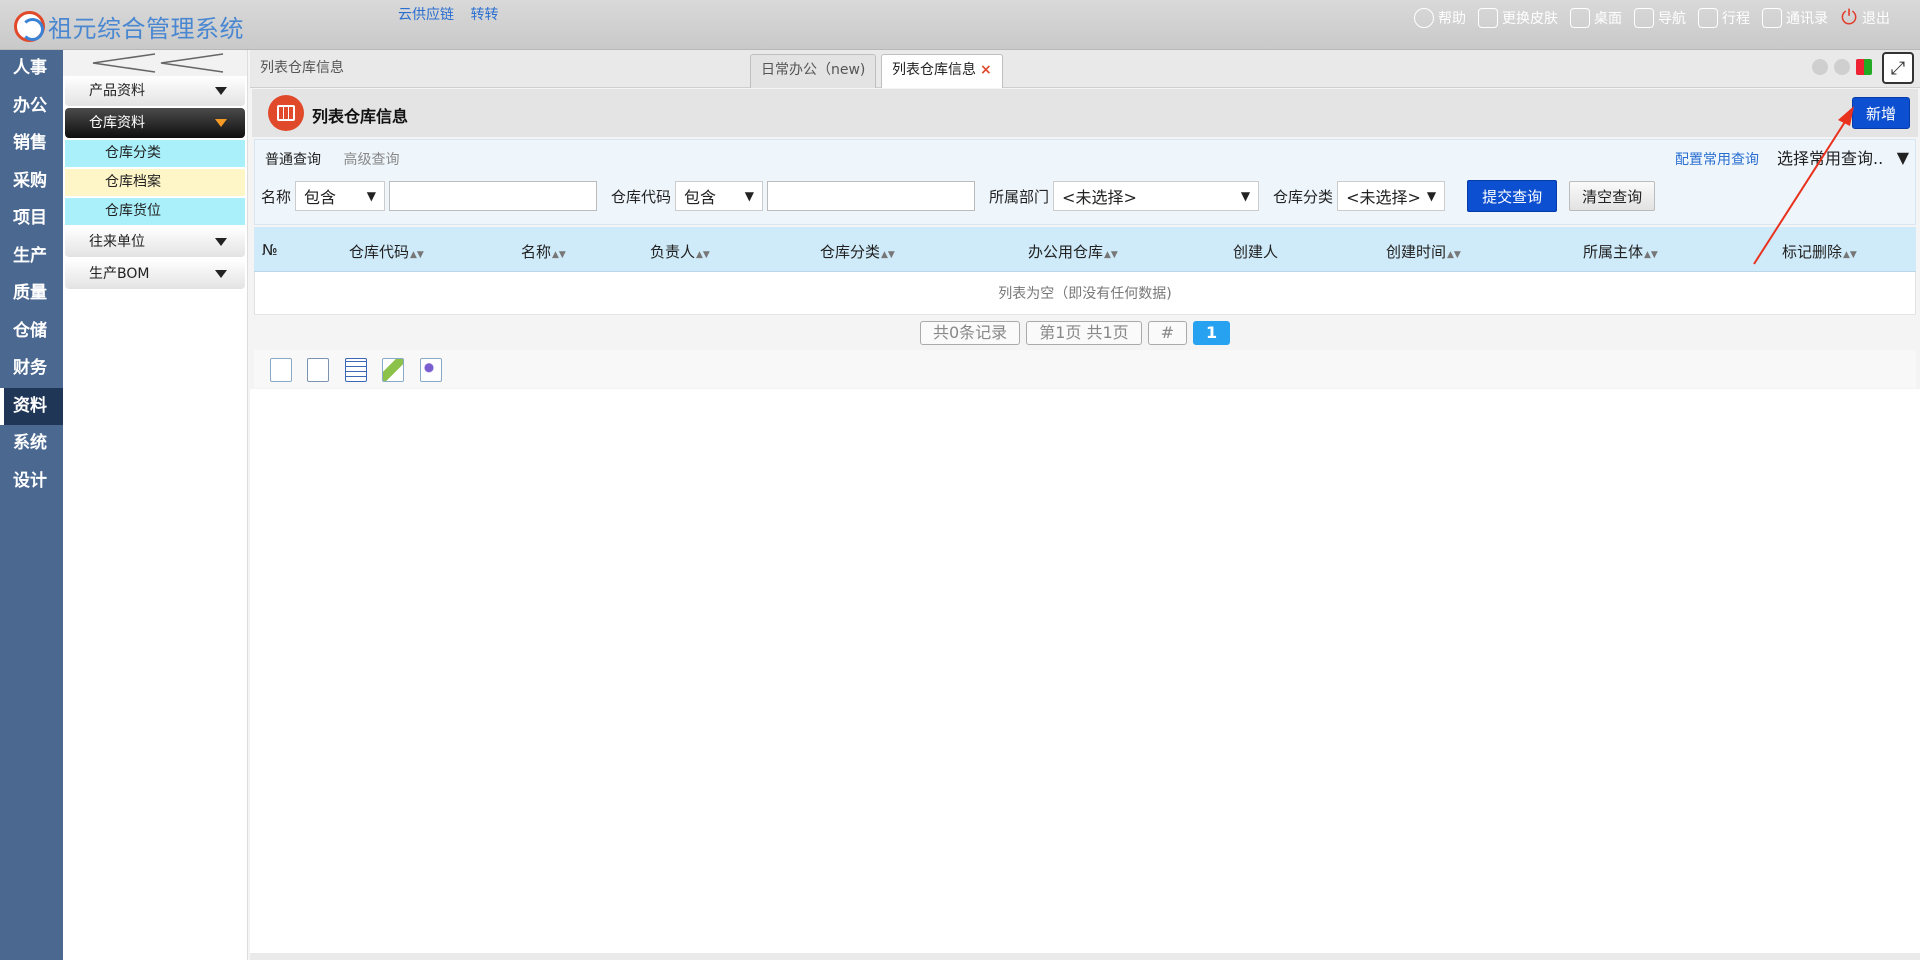  Describe the element at coordinates (1440, 18) in the screenshot. I see `help-button: 帮助` at that location.